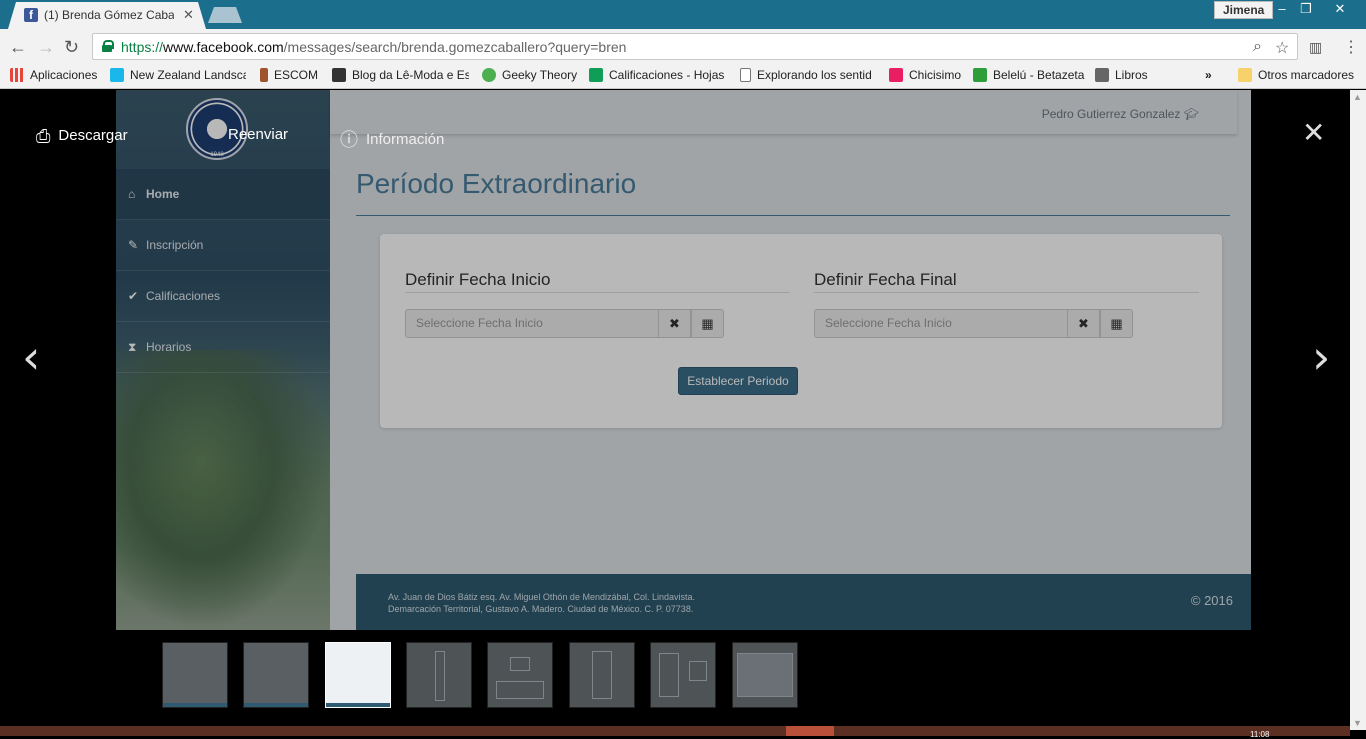  I want to click on close-viewer-icon: ✕, so click(1313, 132).